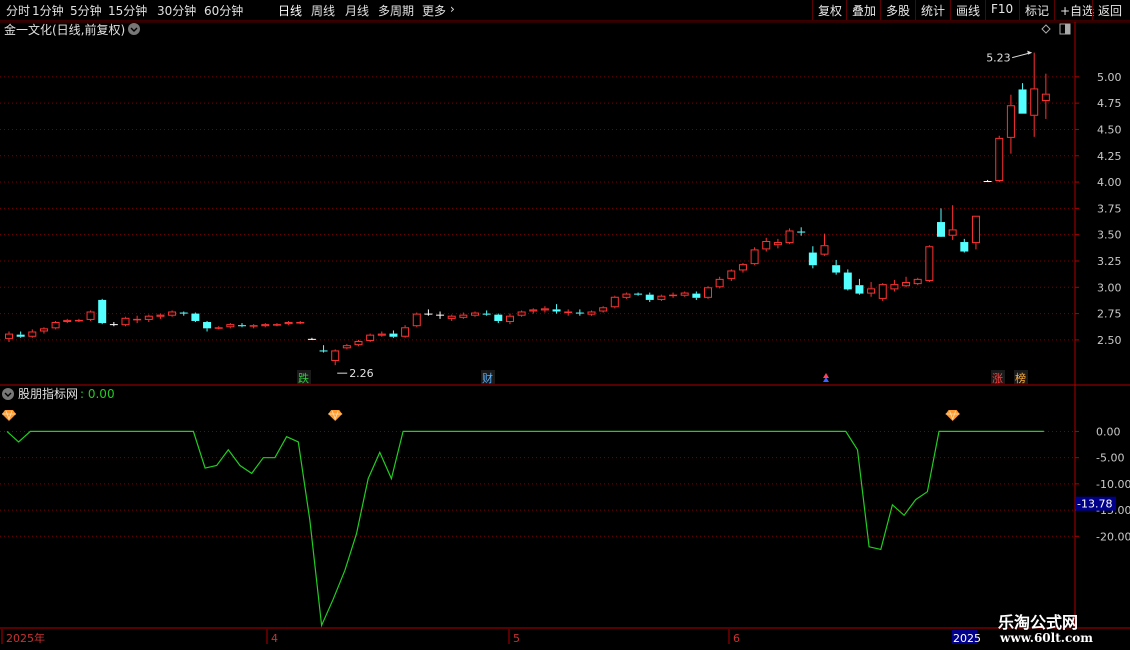  Describe the element at coordinates (1020, 378) in the screenshot. I see `event-marker-3: 榜` at that location.